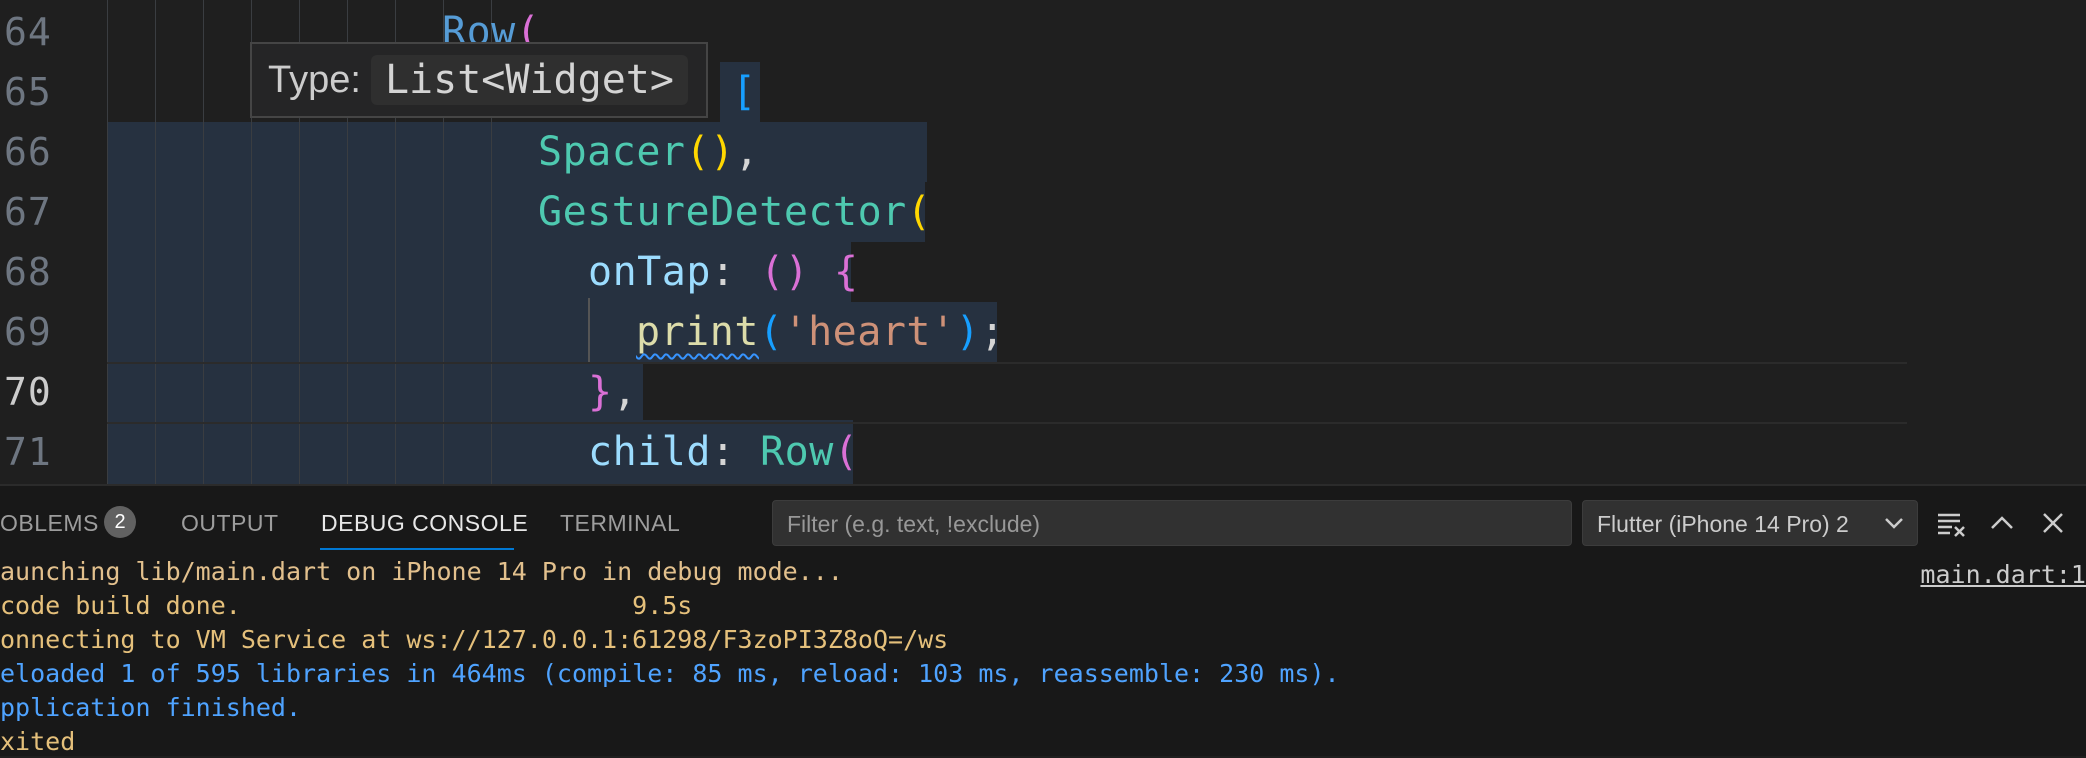  What do you see at coordinates (649, 152) in the screenshot?
I see `code-text: Spacer(),` at bounding box center [649, 152].